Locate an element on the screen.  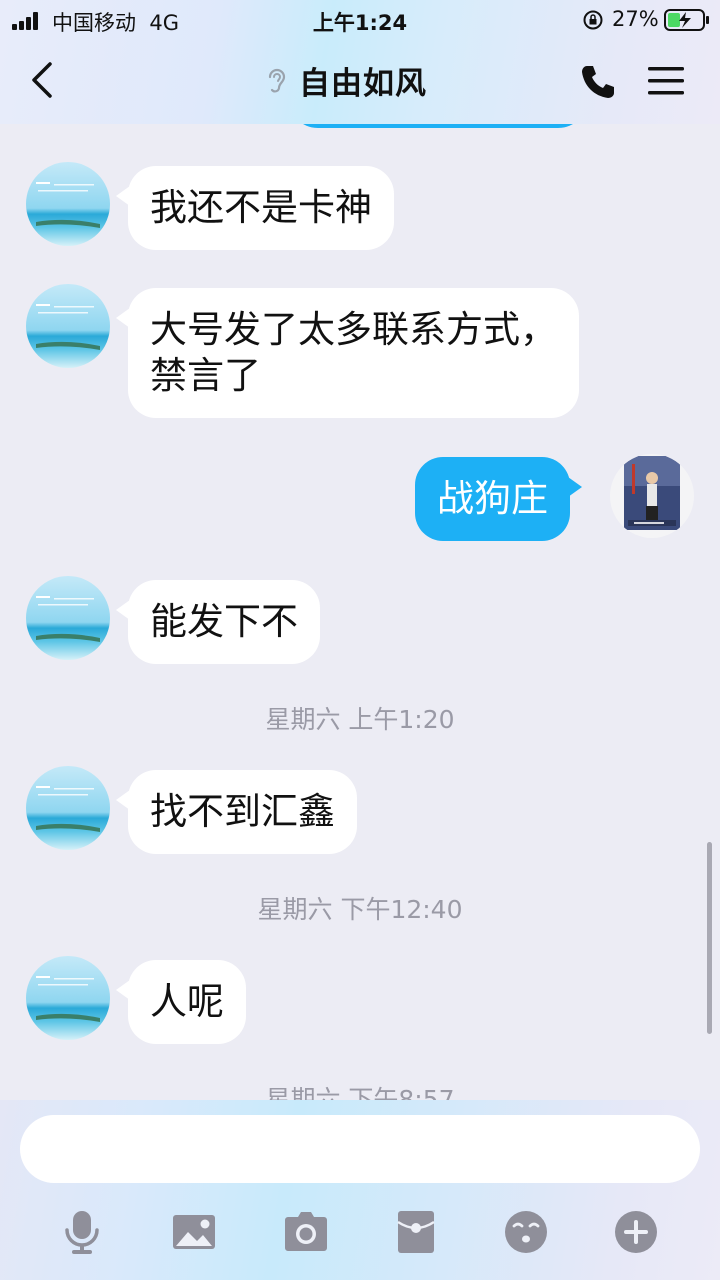
outgoing-message-bubble: 战狗庄 is located at coordinates (498, 499).